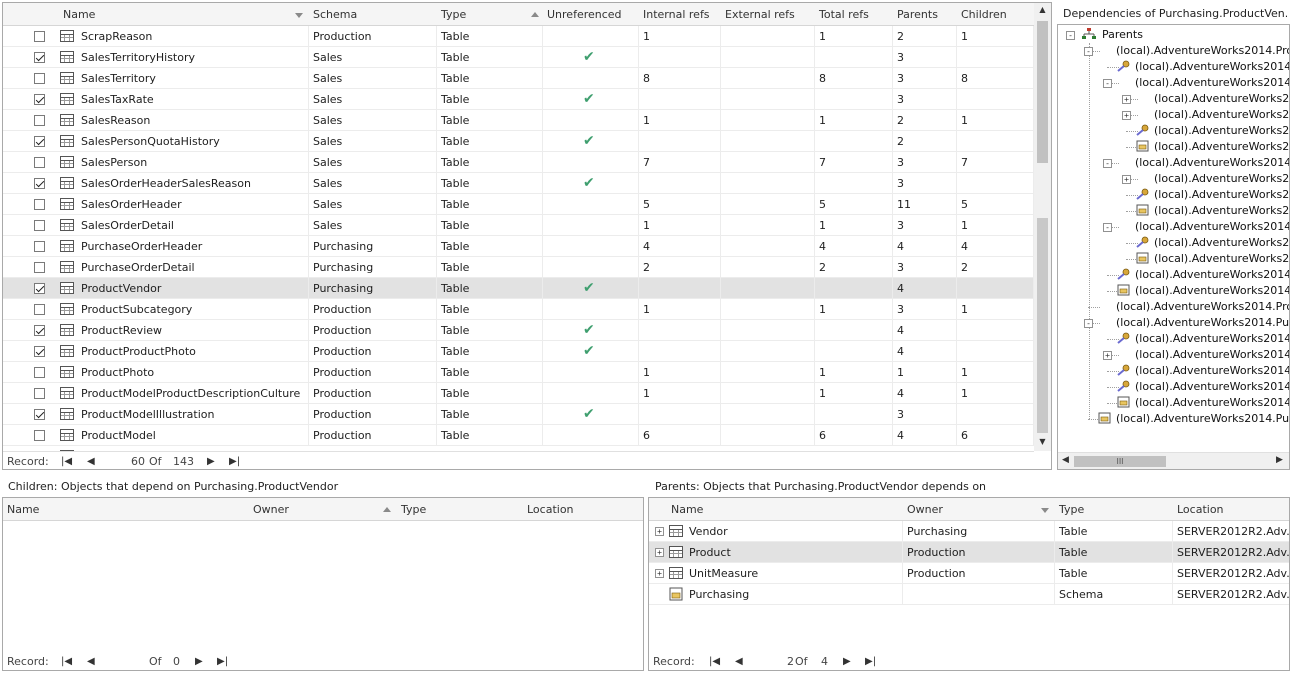 This screenshot has width=1292, height=677. What do you see at coordinates (591, 14) in the screenshot?
I see `column-header-unreferenced: Unreferenced` at bounding box center [591, 14].